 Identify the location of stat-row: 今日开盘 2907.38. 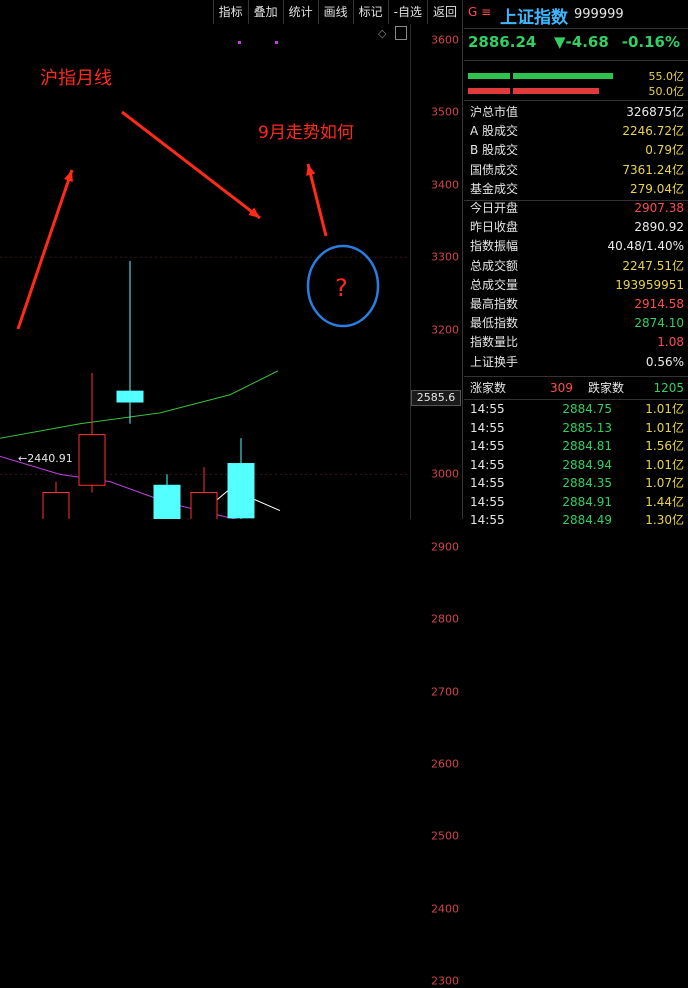
(577, 208).